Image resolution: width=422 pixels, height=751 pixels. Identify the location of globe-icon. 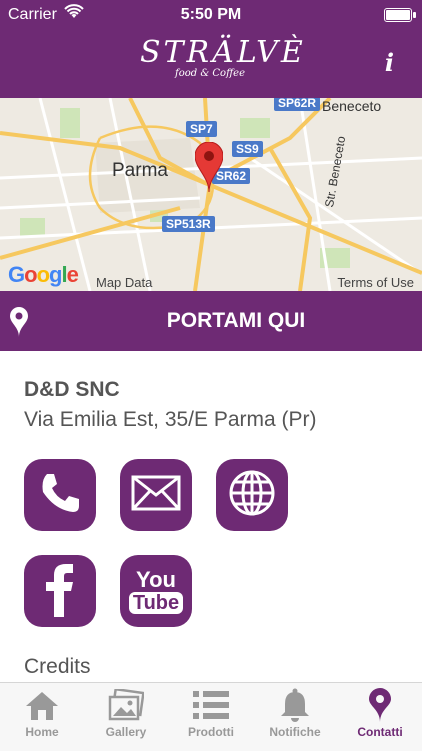
(252, 495).